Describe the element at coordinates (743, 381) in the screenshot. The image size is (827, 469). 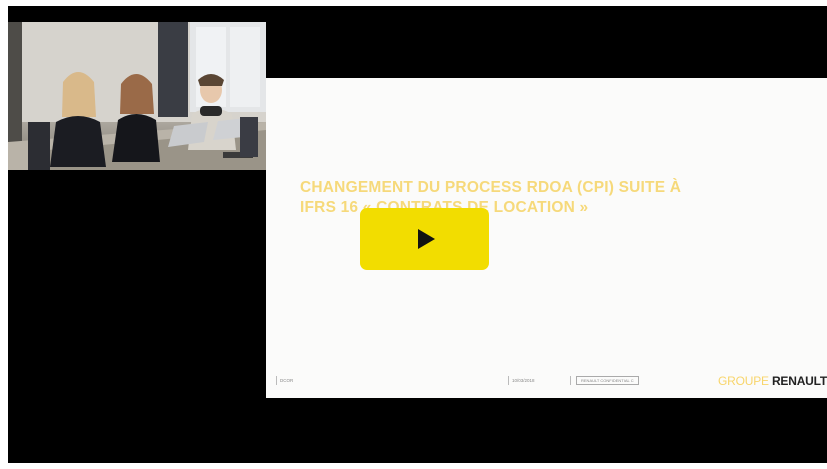
I see `brand-prefix: GROUPE` at that location.